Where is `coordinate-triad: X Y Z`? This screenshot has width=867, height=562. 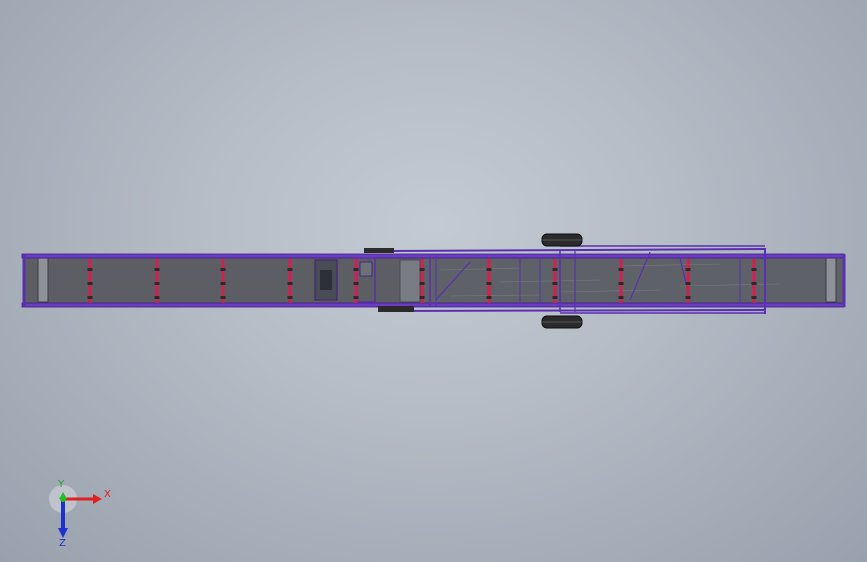 coordinate-triad: X Y Z is located at coordinates (80, 513).